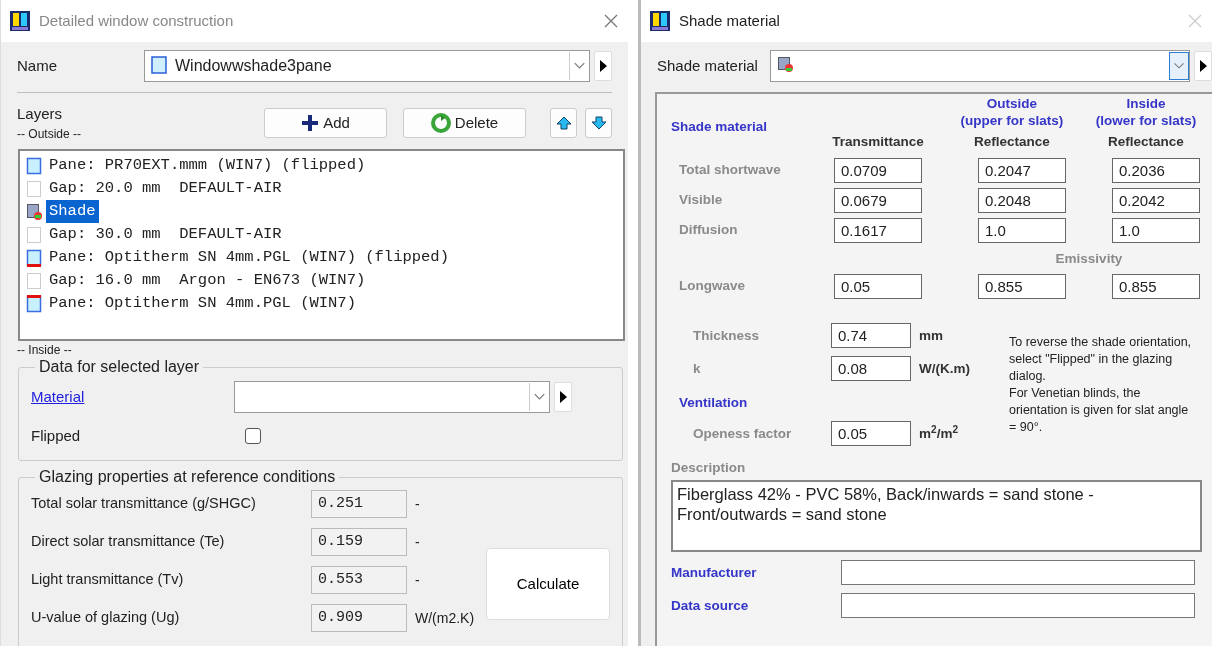 The width and height of the screenshot is (1212, 646). I want to click on layer-item: Gap: 20.0 mm DEFAULT-AIR, so click(165, 188).